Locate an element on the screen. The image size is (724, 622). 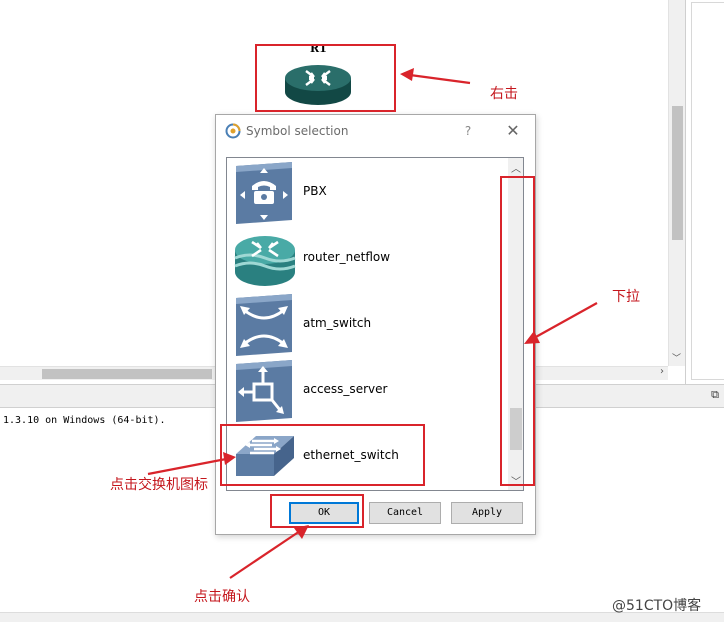
access-server-icon is located at coordinates (264, 391).